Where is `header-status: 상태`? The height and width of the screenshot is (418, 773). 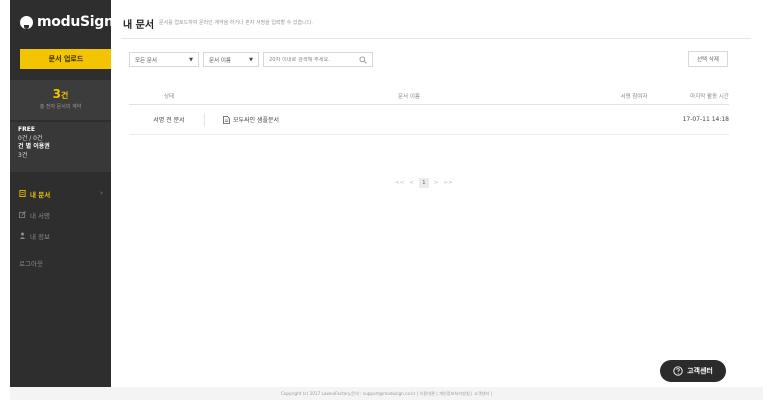
header-status: 상태 is located at coordinates (169, 96).